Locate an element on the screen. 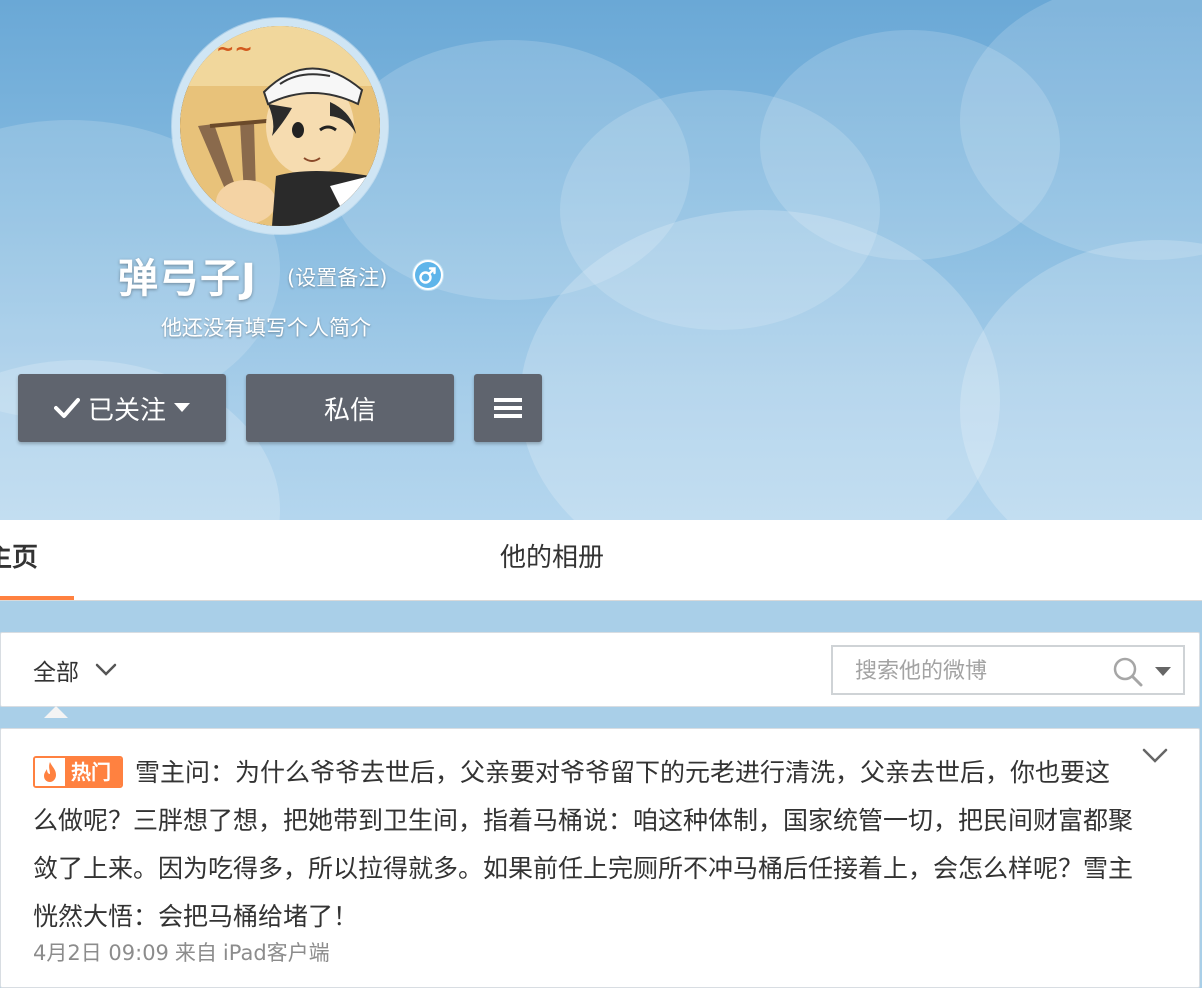 The width and height of the screenshot is (1202, 988). tab-home-label: 主页 is located at coordinates (19, 558).